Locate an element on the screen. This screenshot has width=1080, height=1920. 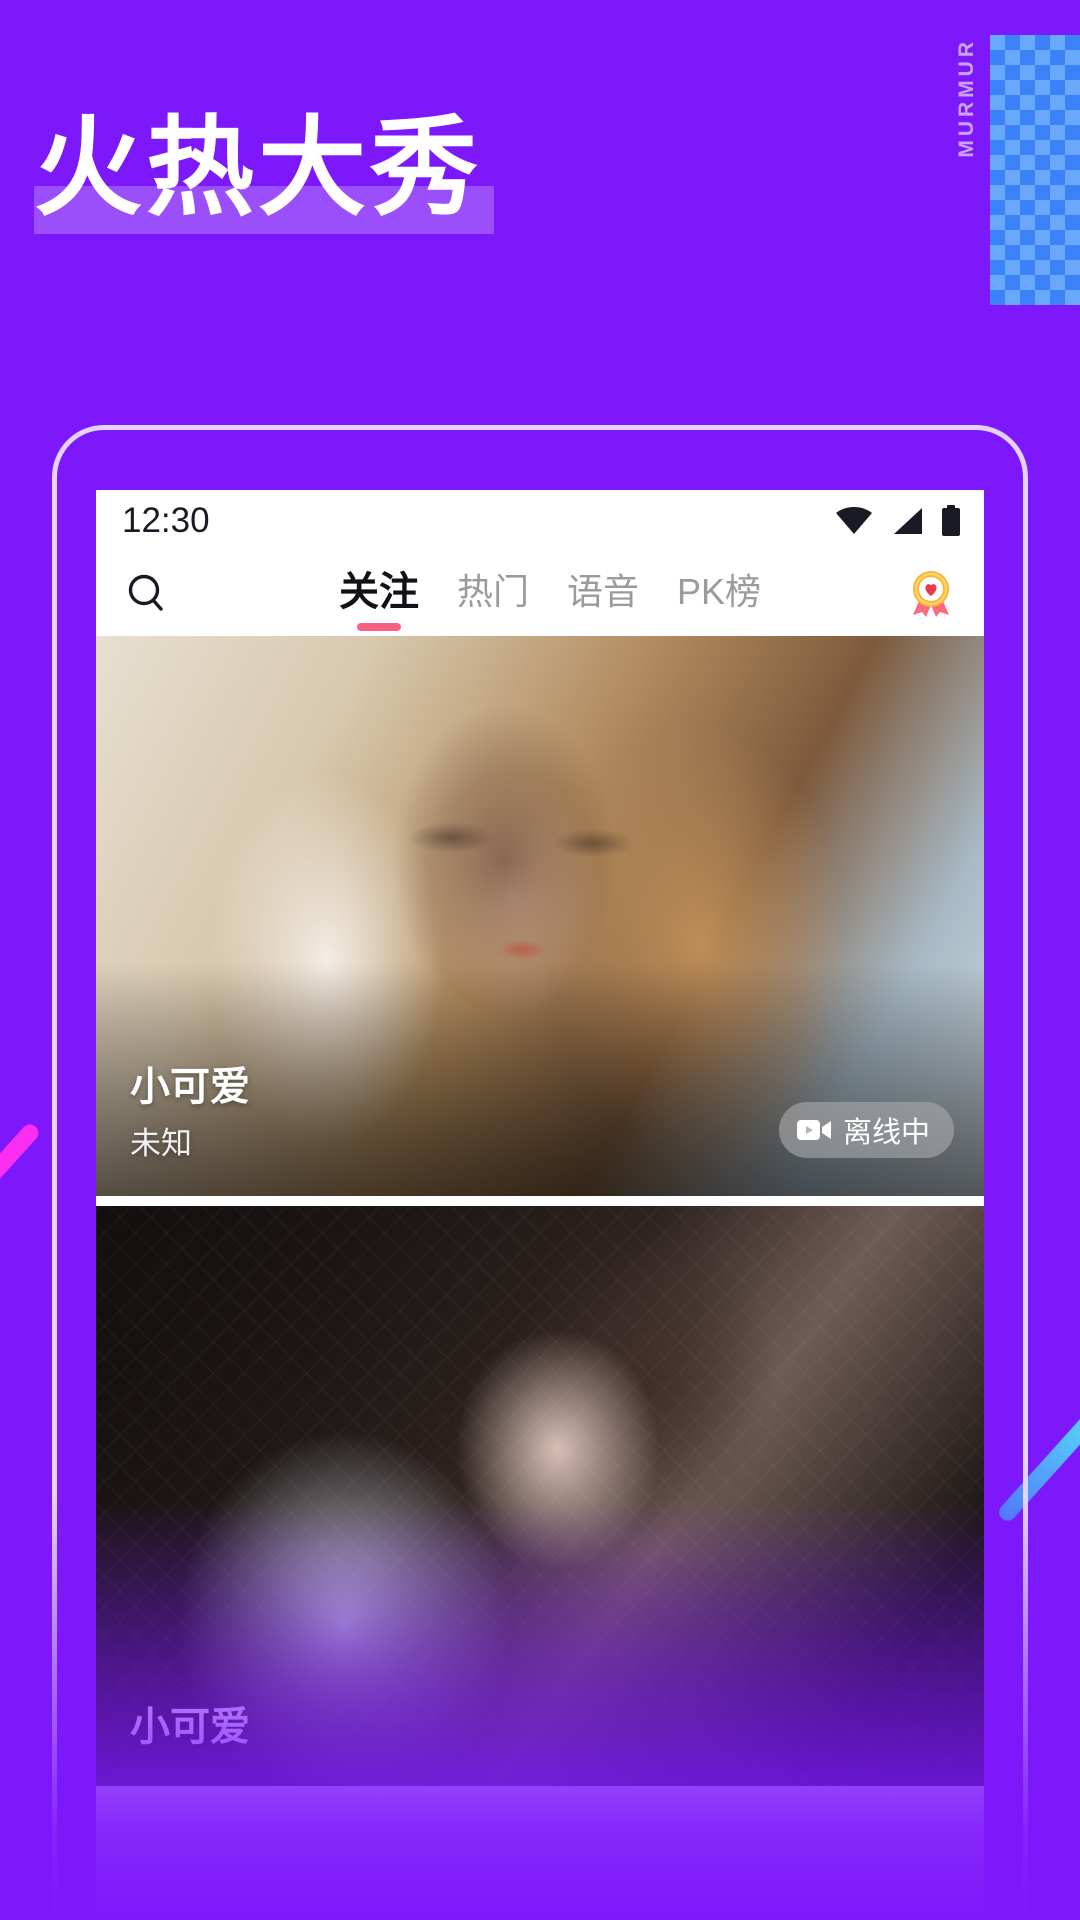
status-icons is located at coordinates (898, 521).